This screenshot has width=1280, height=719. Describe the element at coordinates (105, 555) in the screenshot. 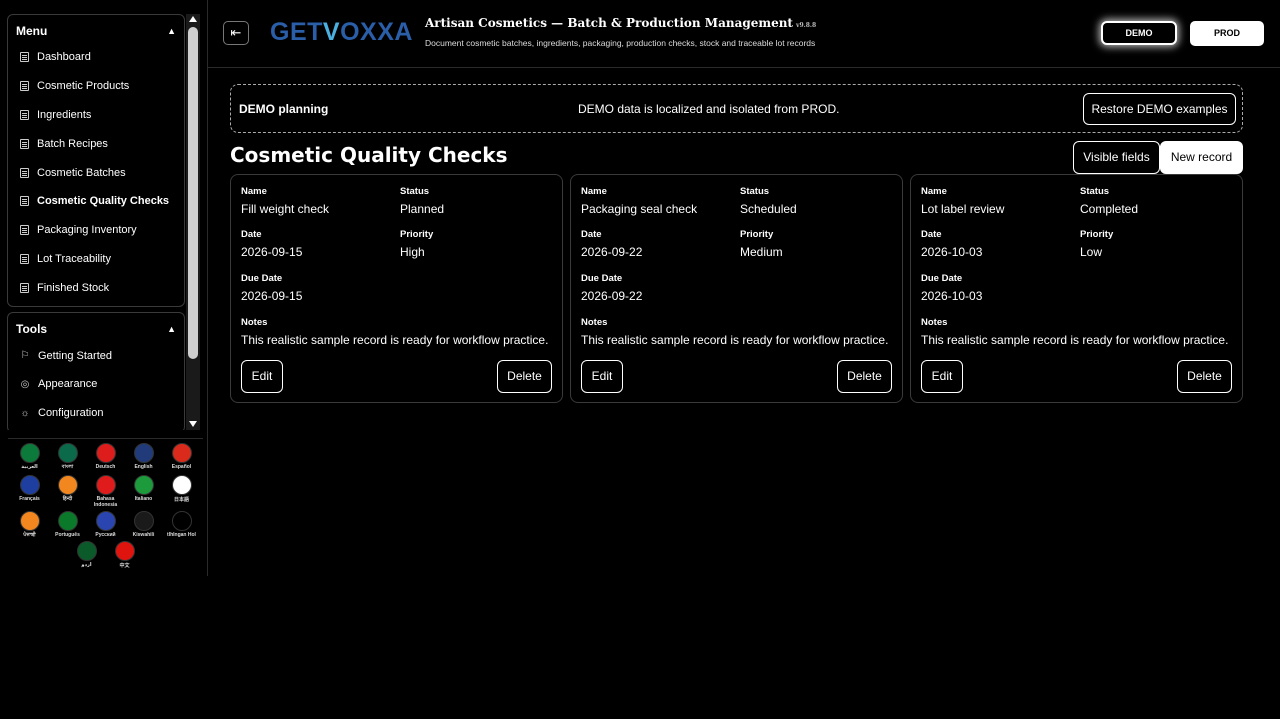

I see `language-row: اردو 中文` at that location.